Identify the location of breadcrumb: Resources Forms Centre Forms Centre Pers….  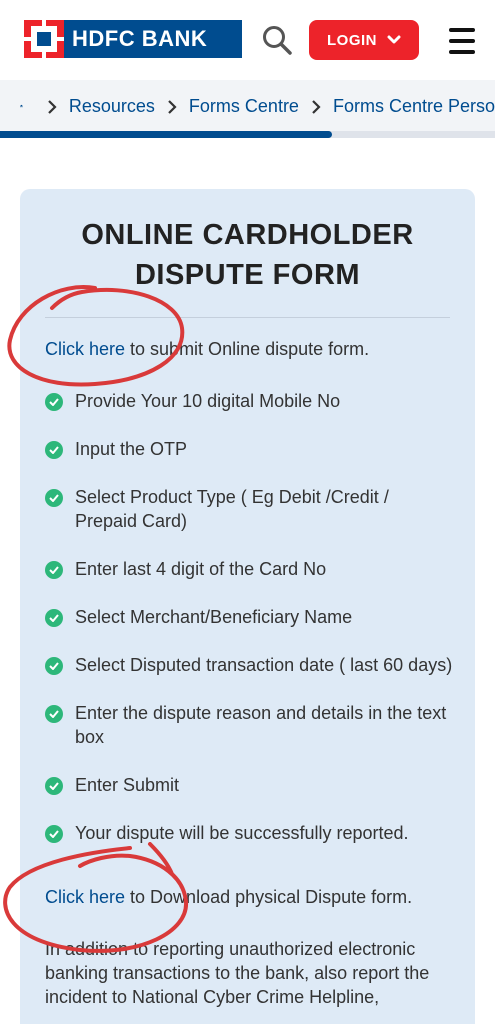
(247, 106).